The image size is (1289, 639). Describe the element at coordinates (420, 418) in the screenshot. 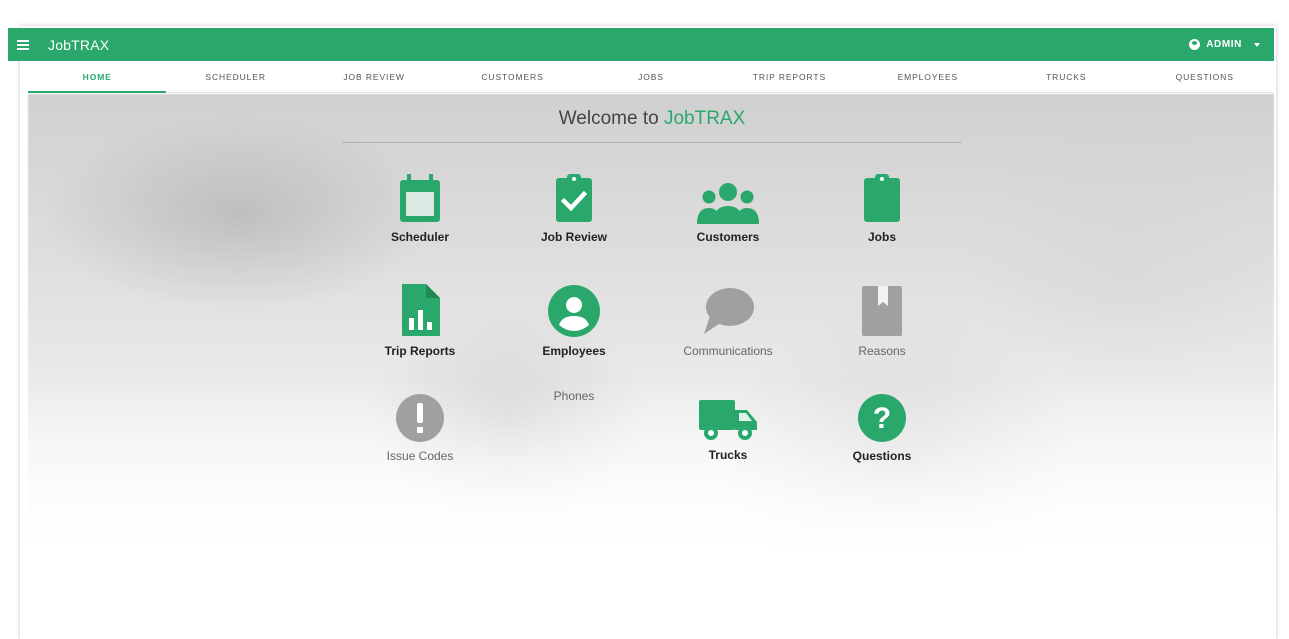

I see `alert-circle-icon` at that location.